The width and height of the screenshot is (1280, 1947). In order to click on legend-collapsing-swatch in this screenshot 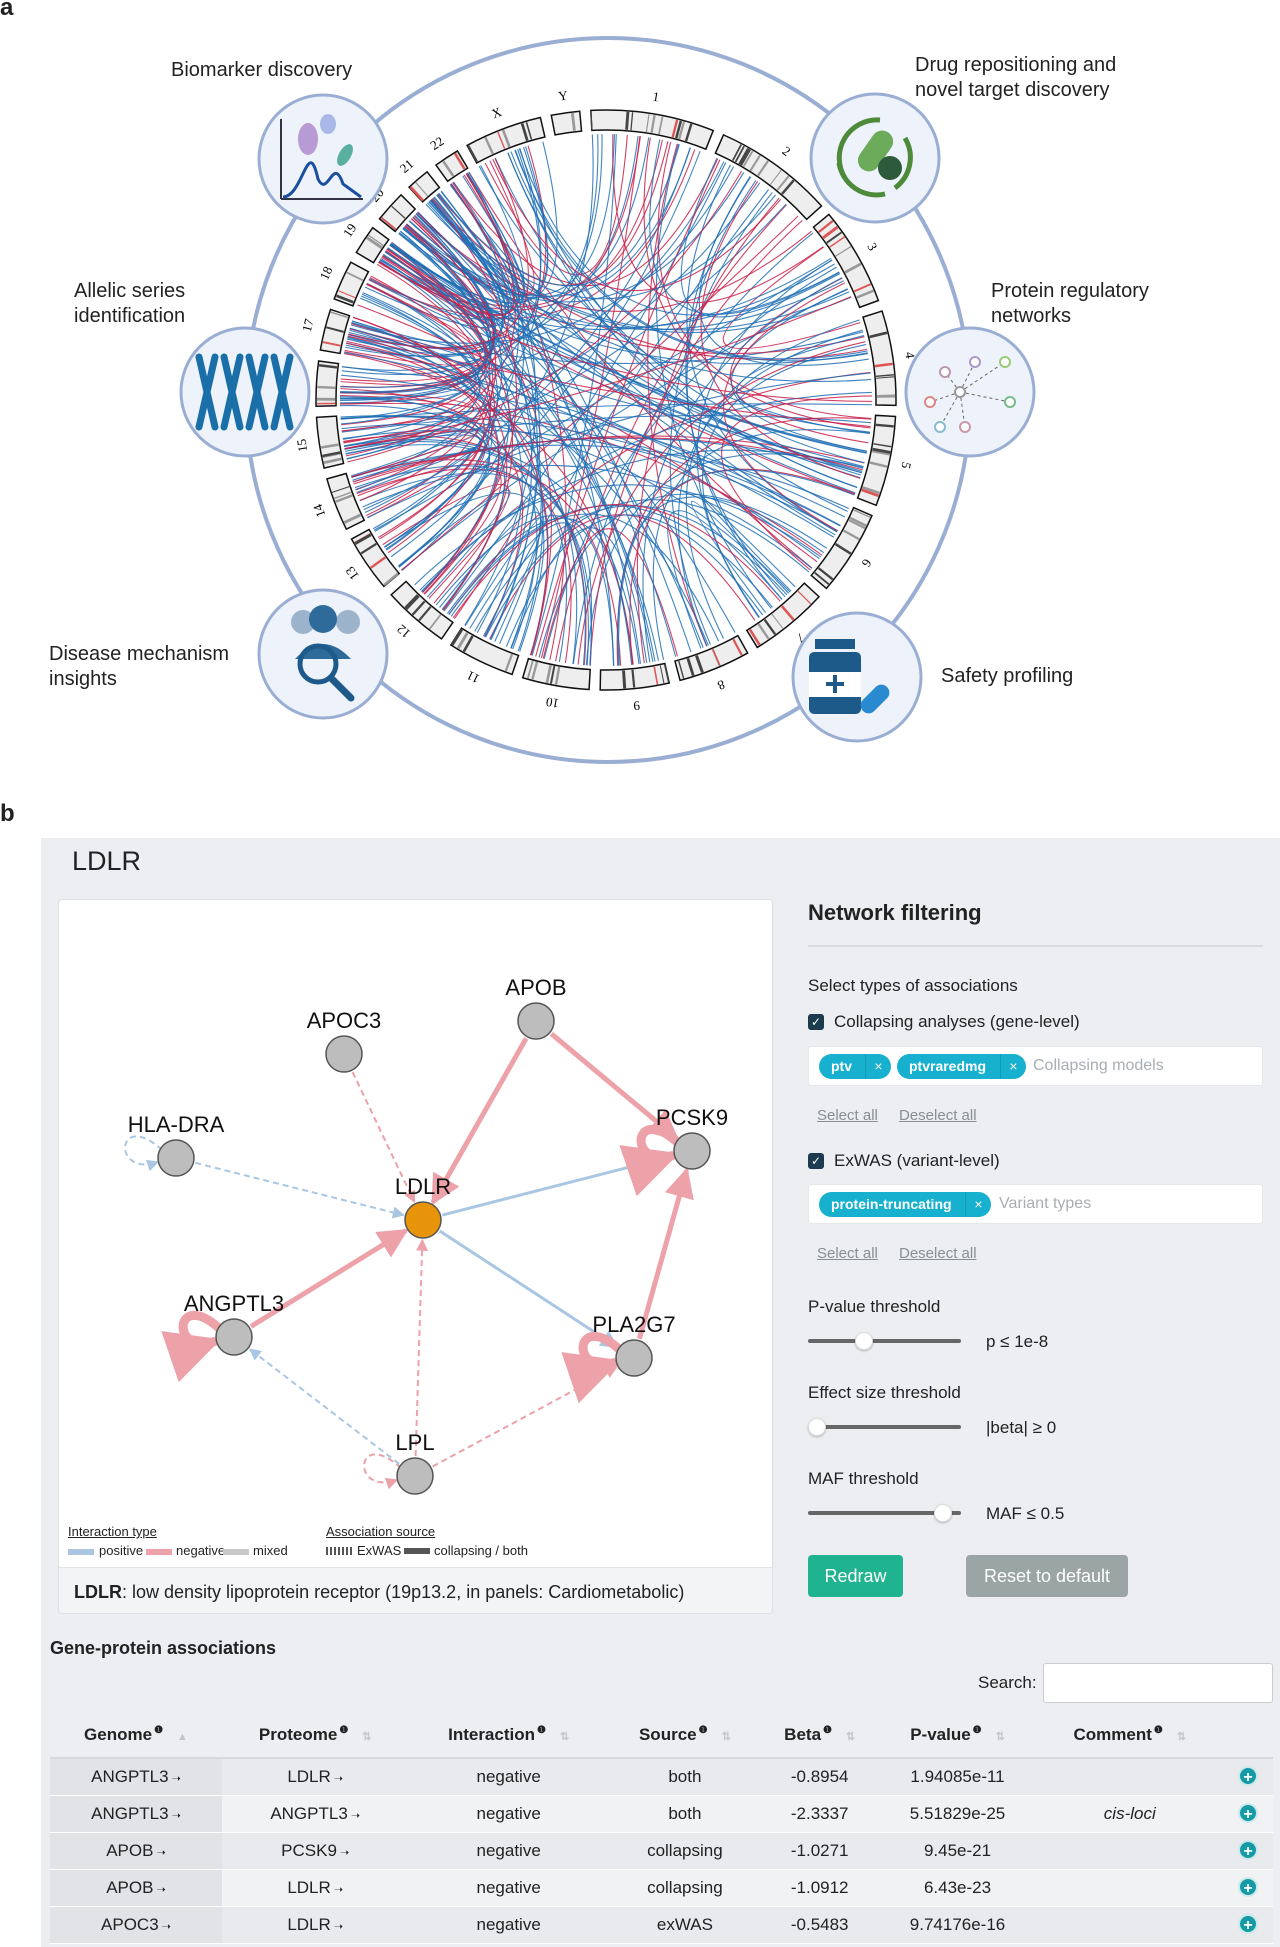, I will do `click(417, 1551)`.